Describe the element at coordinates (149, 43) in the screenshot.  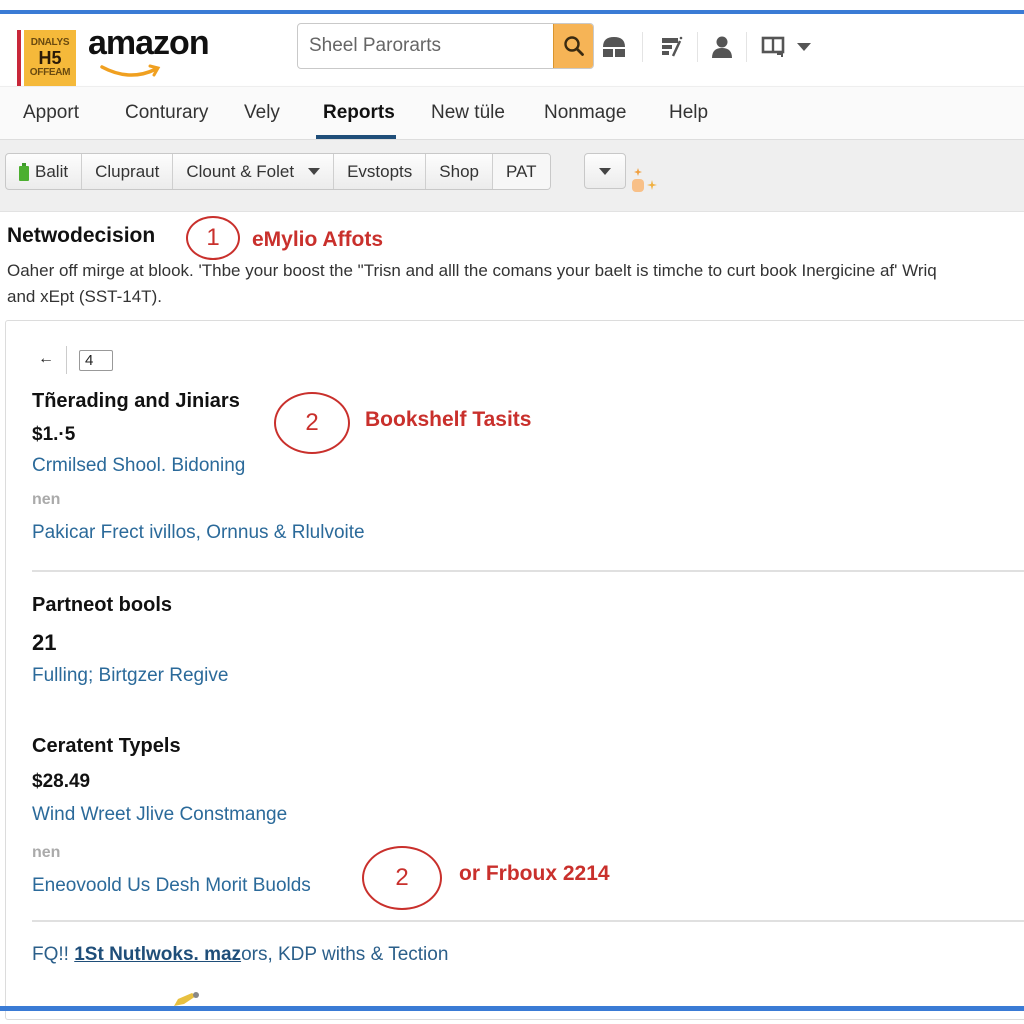
I see `amazon-logo: amazon` at that location.